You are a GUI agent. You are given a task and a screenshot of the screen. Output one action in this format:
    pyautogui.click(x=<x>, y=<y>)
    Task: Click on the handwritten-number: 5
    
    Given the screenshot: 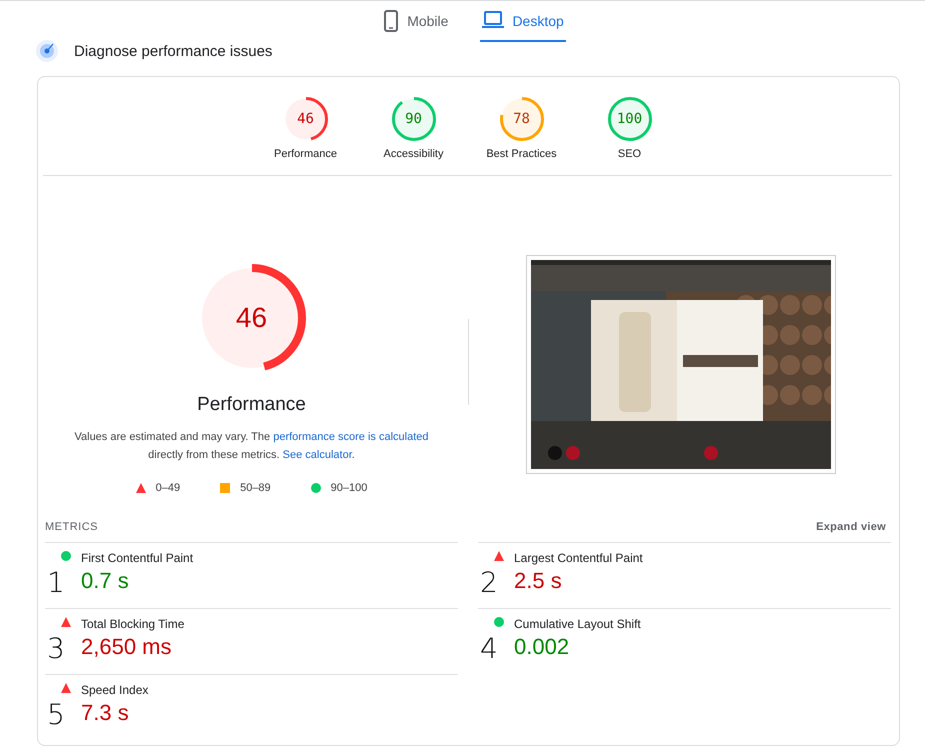 What is the action you would take?
    pyautogui.click(x=55, y=715)
    